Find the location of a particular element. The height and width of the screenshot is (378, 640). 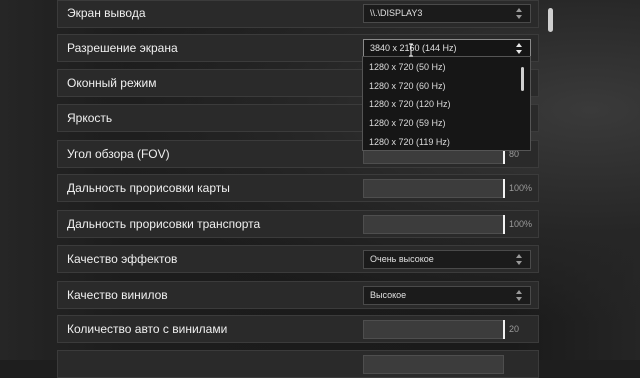

vinyl-quality-select: Высокое is located at coordinates (447, 295).